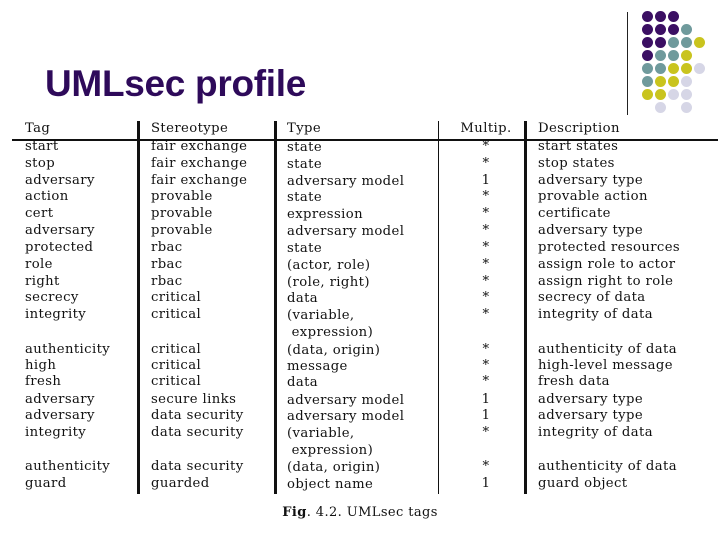 This screenshot has height=540, width=720. Describe the element at coordinates (328, 282) in the screenshot. I see `cell-type: (role, right)` at that location.